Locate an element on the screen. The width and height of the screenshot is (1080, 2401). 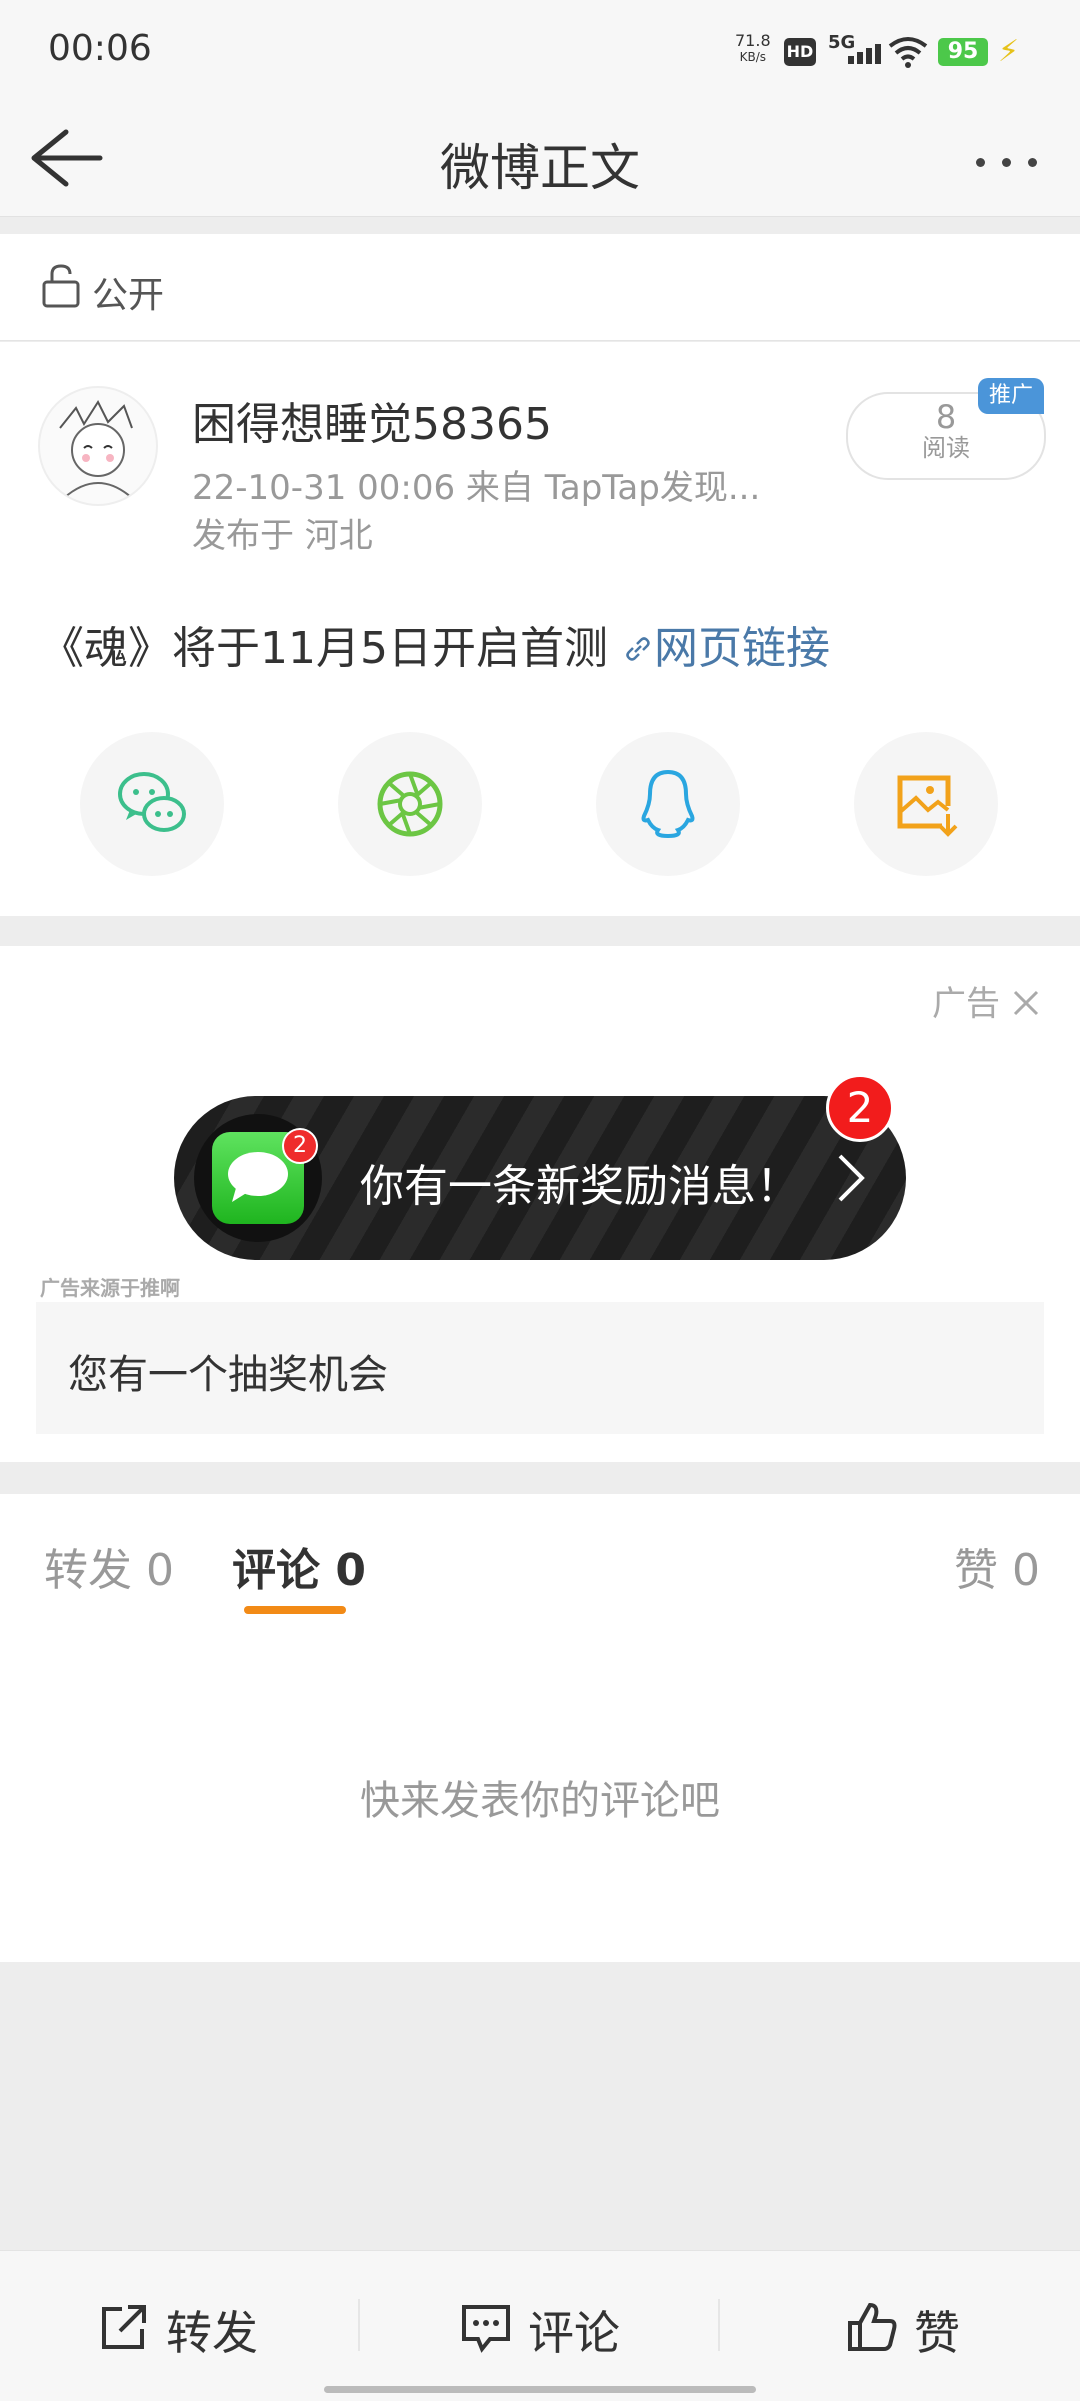
share-moments-button is located at coordinates (410, 804).